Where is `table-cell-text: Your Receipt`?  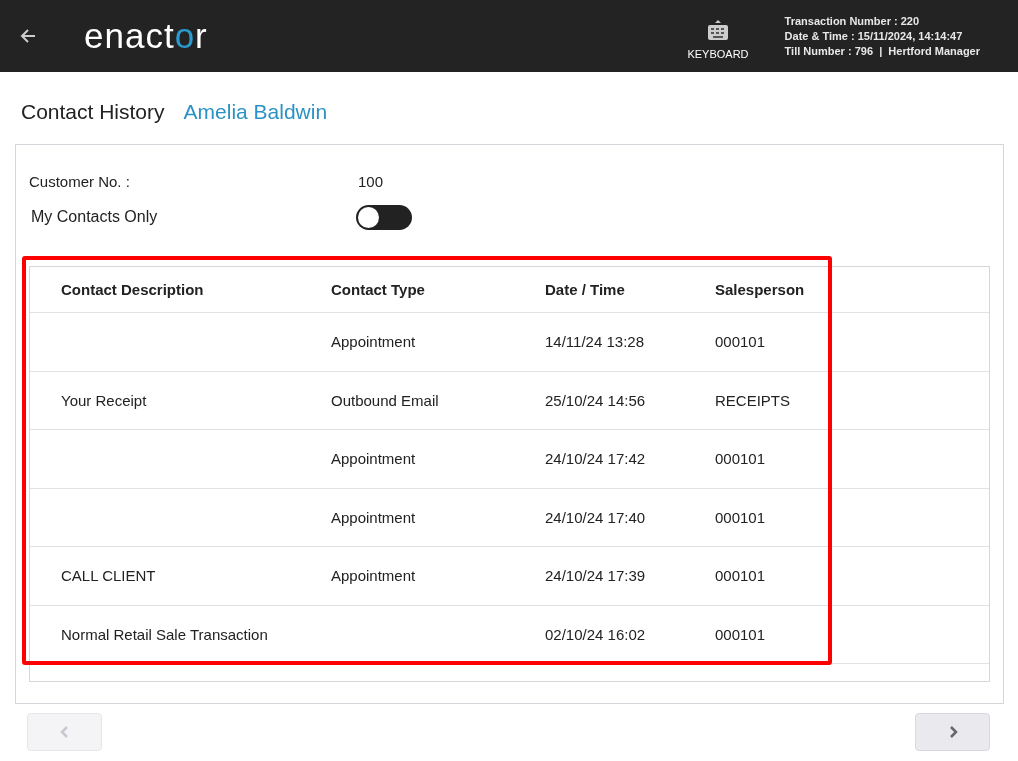
table-cell-text: Your Receipt is located at coordinates (104, 400).